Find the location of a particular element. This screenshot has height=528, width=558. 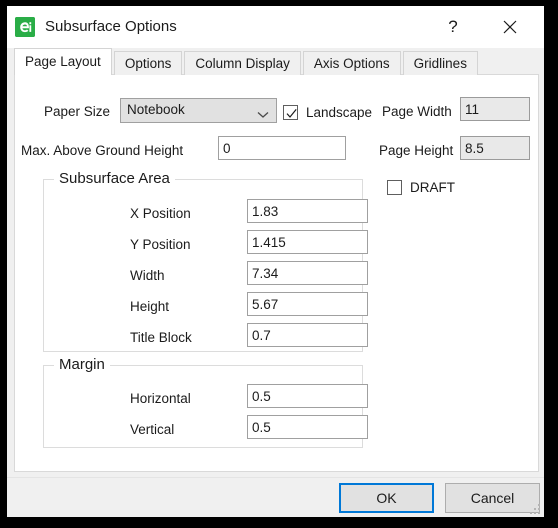

tab-gridlines: Gridlines is located at coordinates (440, 63).